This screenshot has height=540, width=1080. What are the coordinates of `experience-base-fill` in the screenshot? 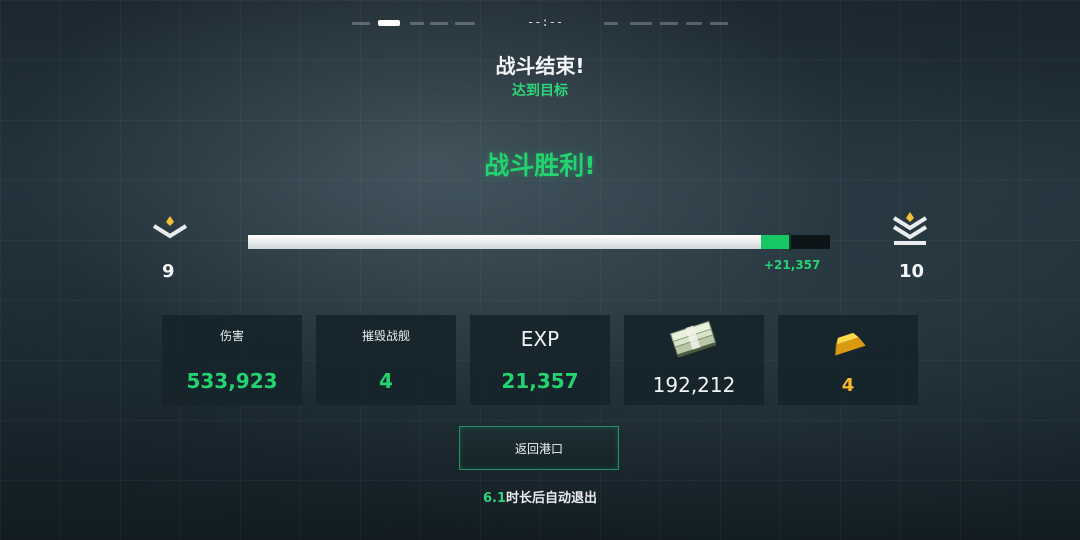 It's located at (505, 242).